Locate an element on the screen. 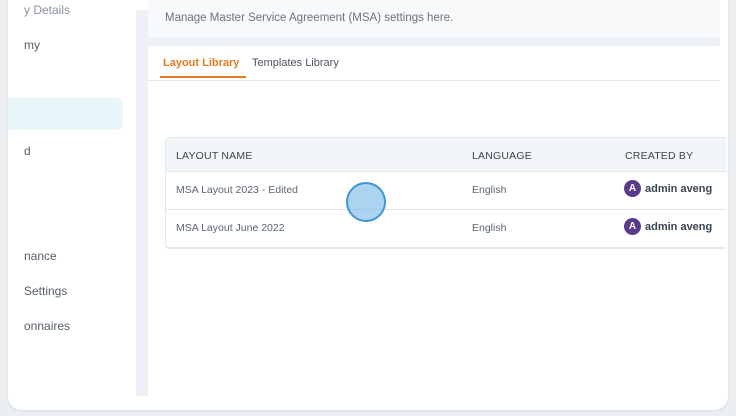  sidebar-item-details: y Details is located at coordinates (47, 10).